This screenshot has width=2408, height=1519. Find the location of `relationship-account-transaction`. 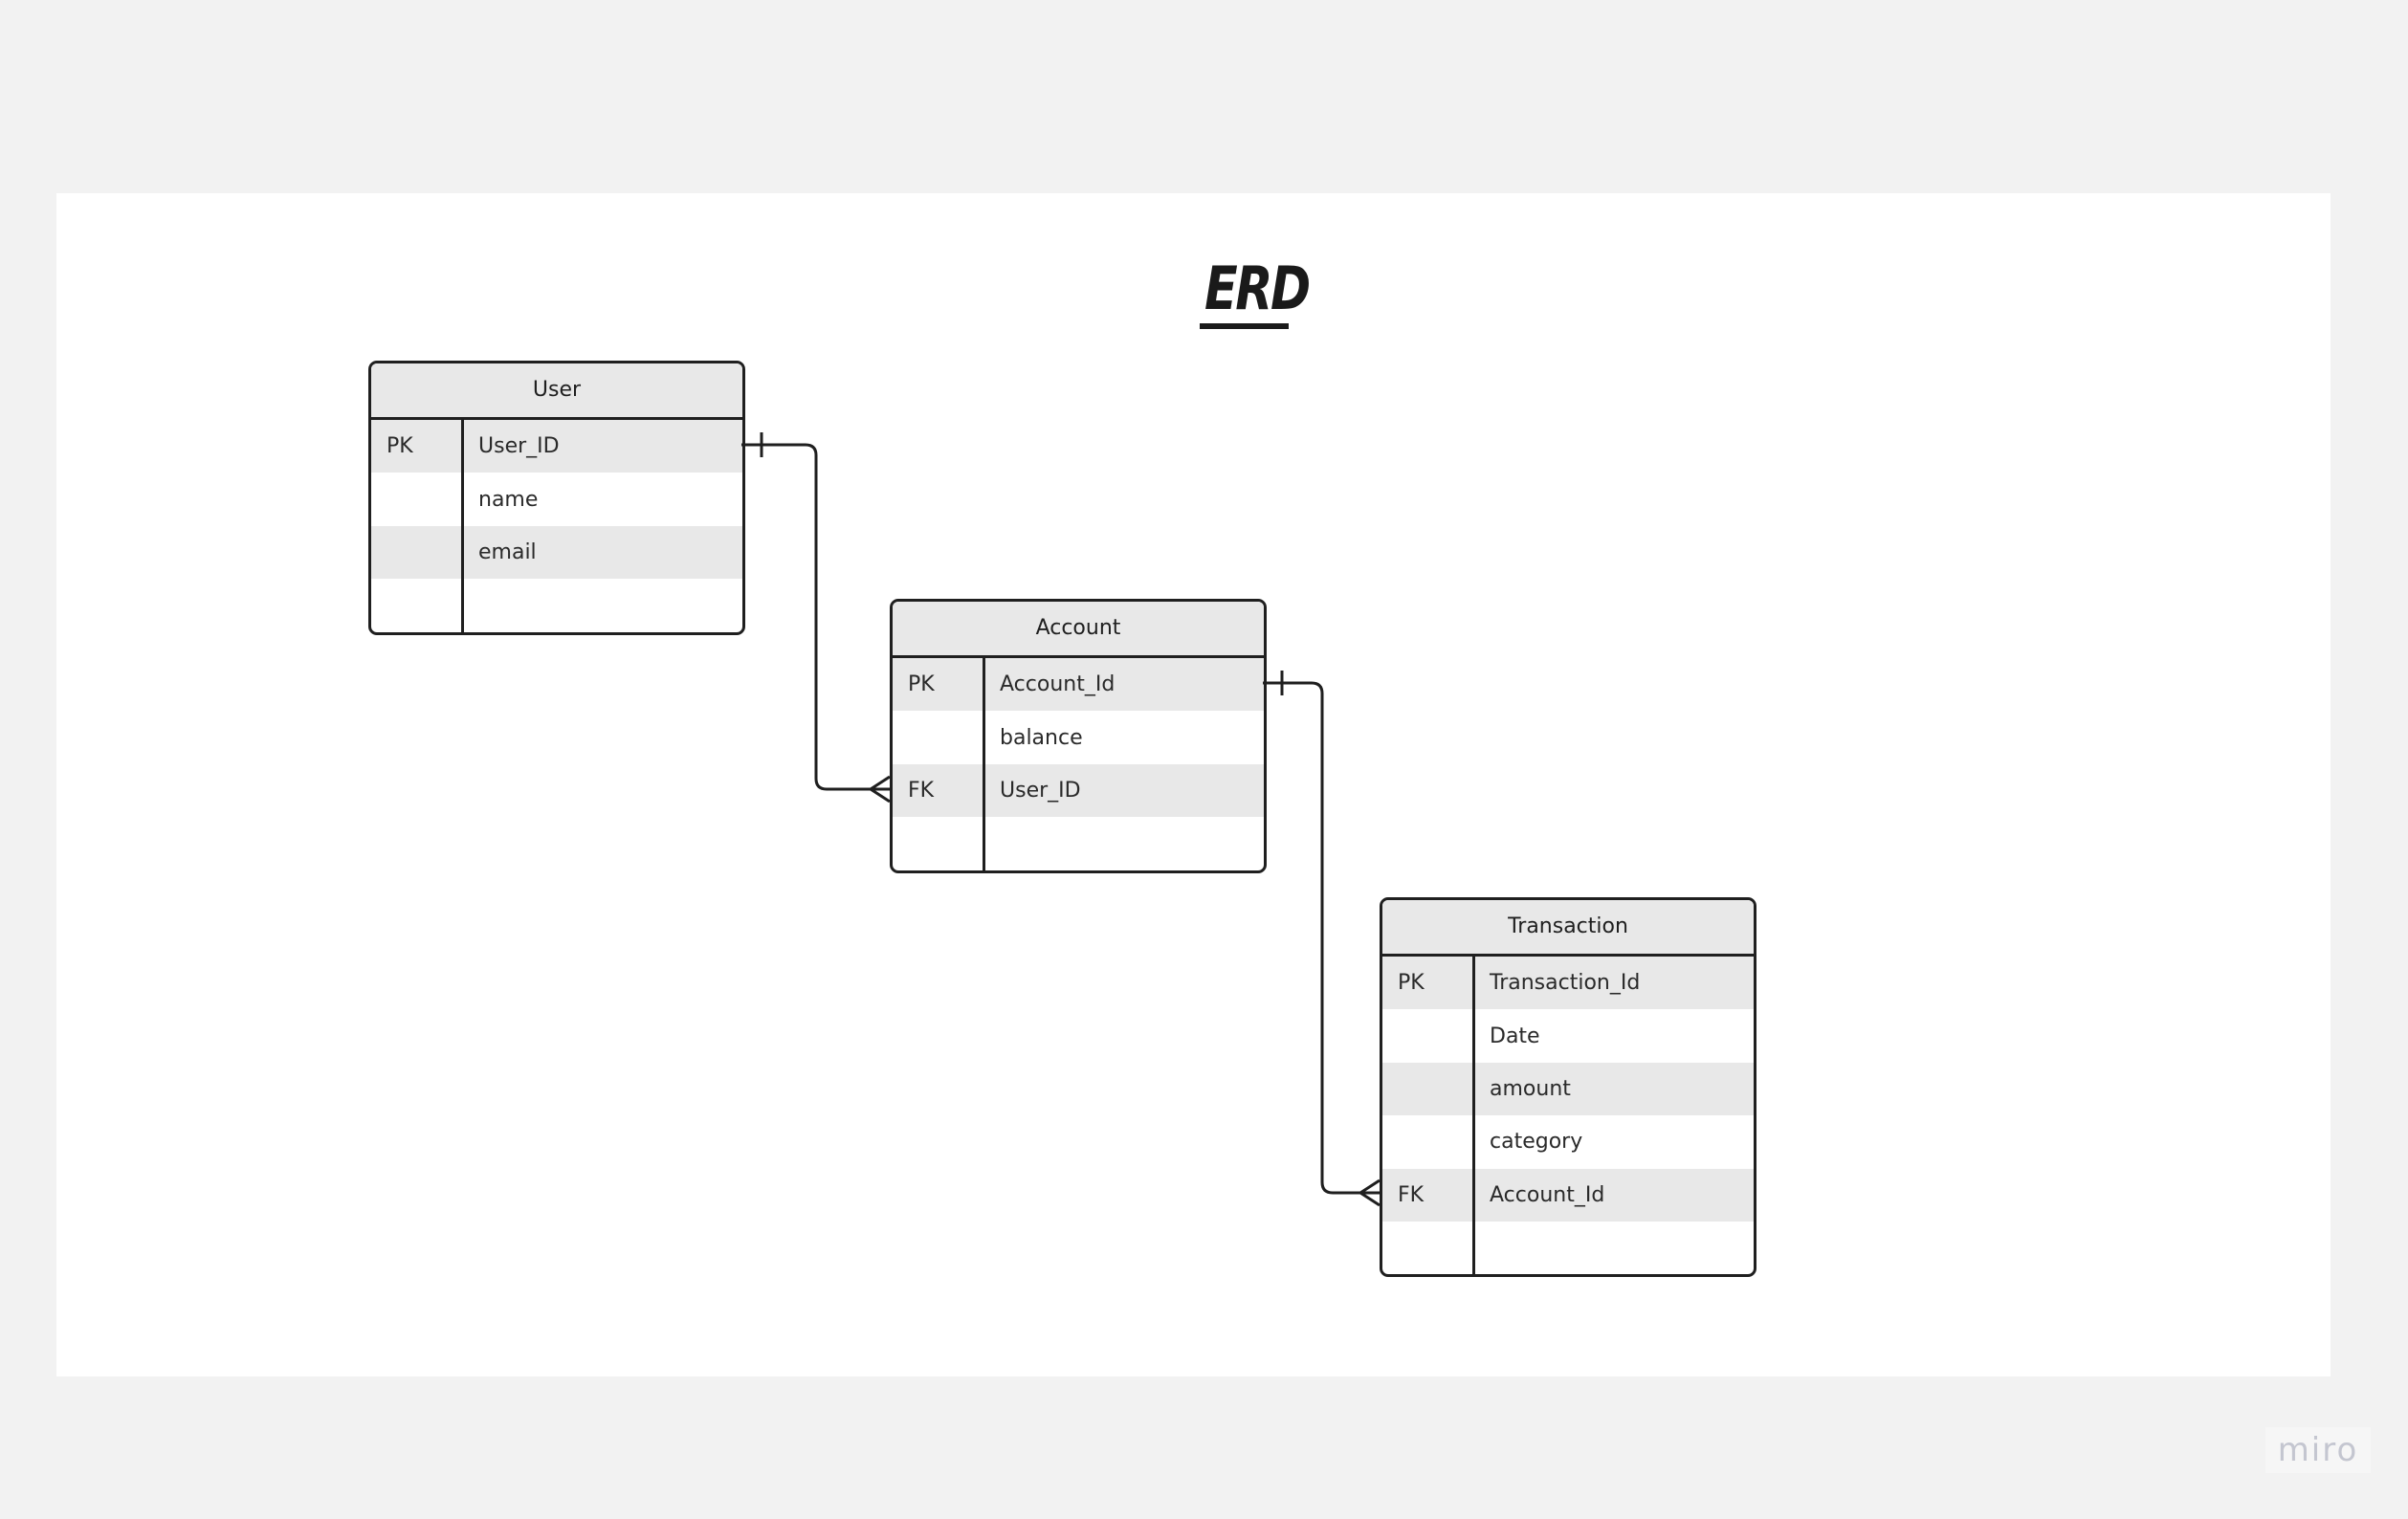

relationship-account-transaction is located at coordinates (1322, 939).